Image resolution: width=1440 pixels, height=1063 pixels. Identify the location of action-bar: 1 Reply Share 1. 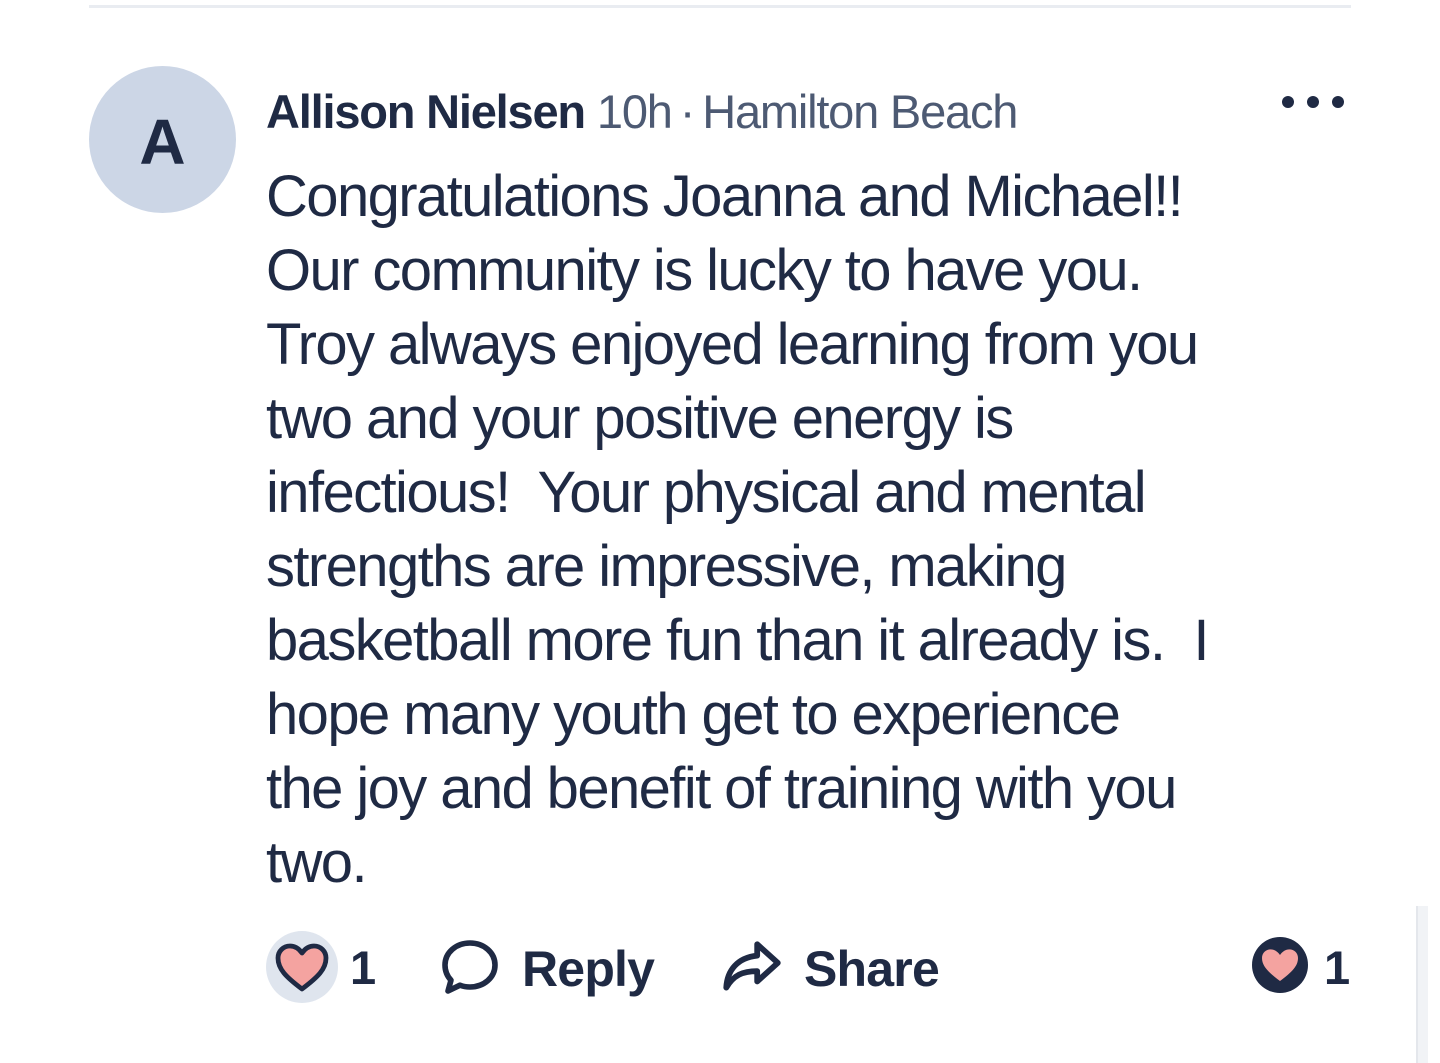
(816, 970).